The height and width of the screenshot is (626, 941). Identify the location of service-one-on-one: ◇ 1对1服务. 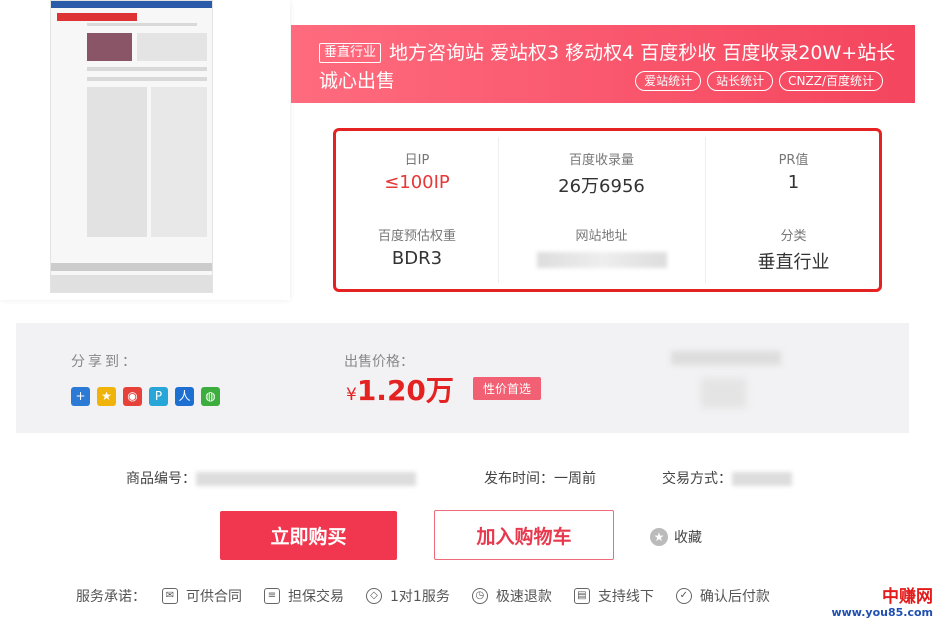
(408, 596).